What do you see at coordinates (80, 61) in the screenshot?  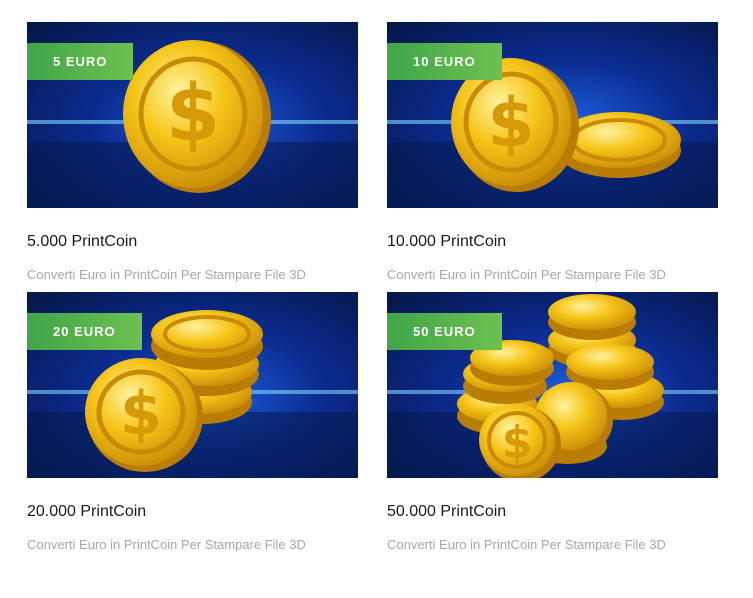 I see `price-badge: 5 EURO` at bounding box center [80, 61].